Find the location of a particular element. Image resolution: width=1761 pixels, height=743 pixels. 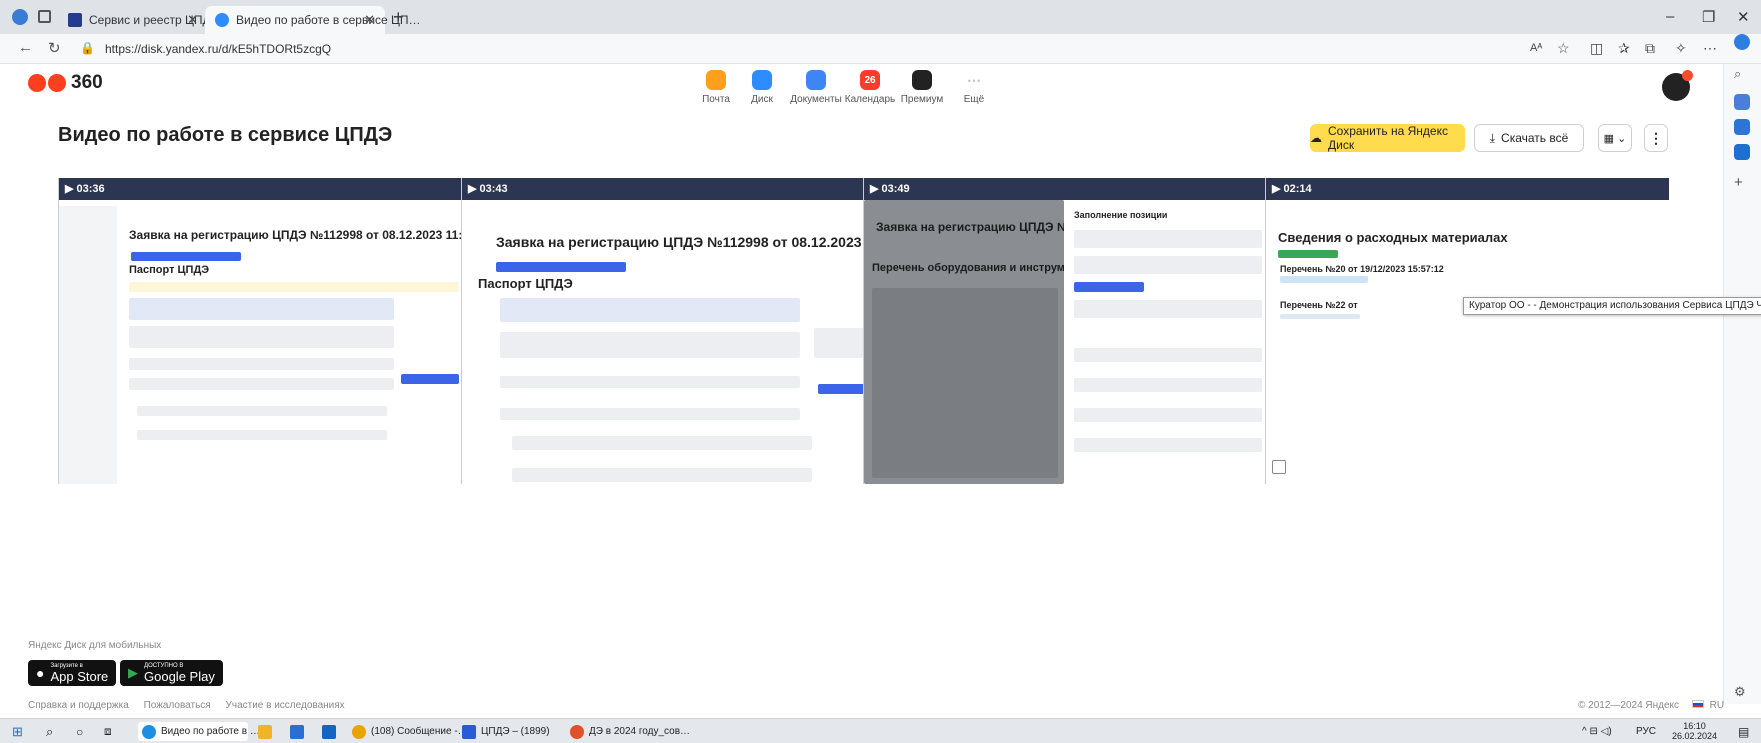

thumb-notice is located at coordinates (294, 287).